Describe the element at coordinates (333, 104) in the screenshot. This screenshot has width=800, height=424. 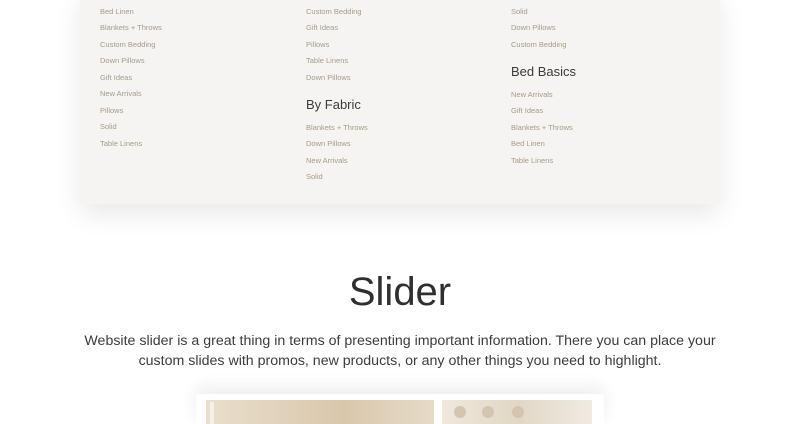
I see `menu-heading-by-fabric: By Fabric` at that location.